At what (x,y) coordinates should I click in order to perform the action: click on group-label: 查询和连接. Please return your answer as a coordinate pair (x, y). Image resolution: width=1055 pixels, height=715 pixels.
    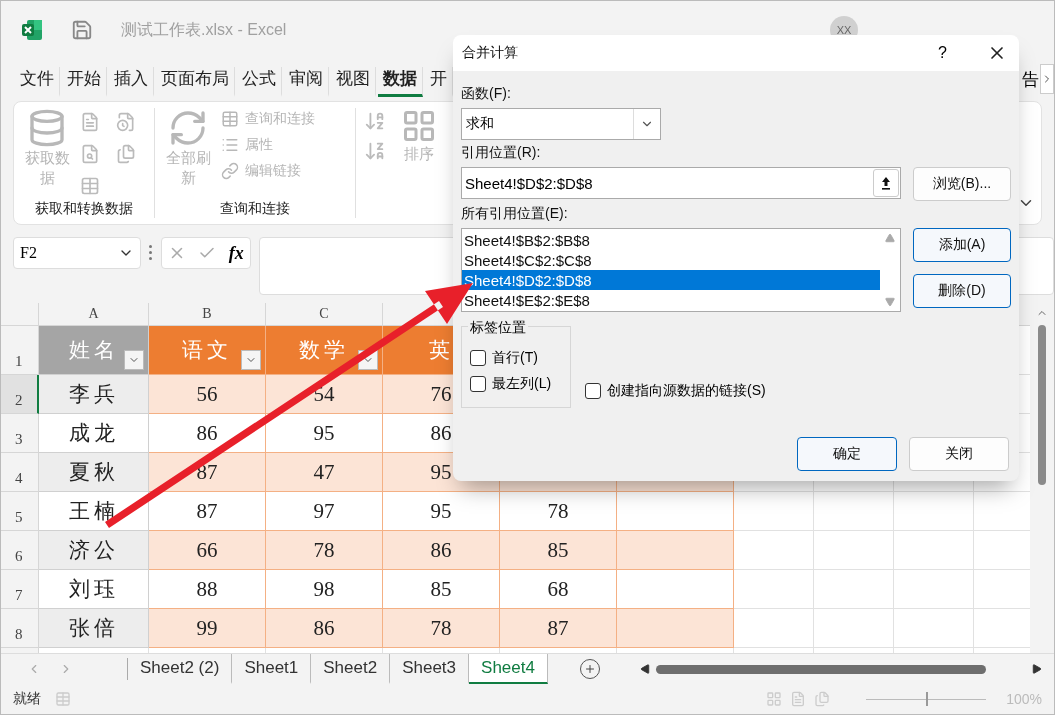
    Looking at the image, I should click on (255, 209).